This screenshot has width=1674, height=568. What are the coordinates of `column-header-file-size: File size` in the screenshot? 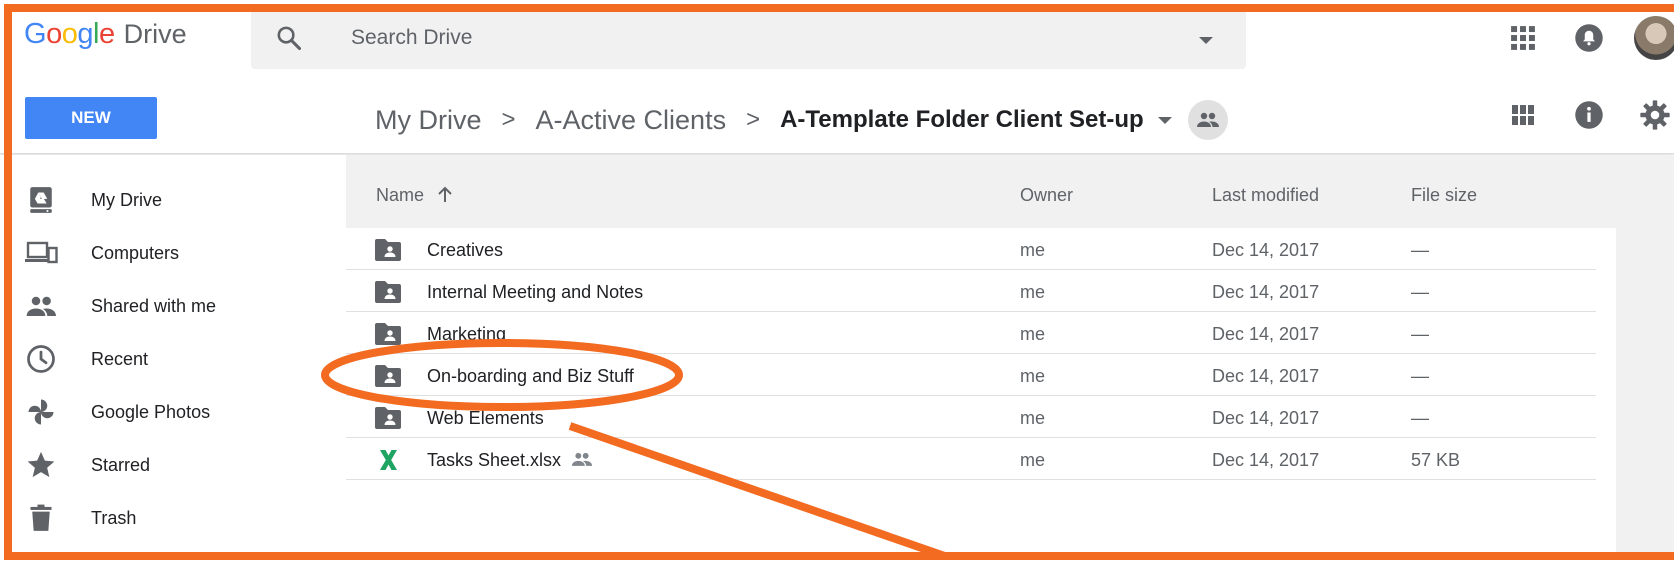 It's located at (1444, 195).